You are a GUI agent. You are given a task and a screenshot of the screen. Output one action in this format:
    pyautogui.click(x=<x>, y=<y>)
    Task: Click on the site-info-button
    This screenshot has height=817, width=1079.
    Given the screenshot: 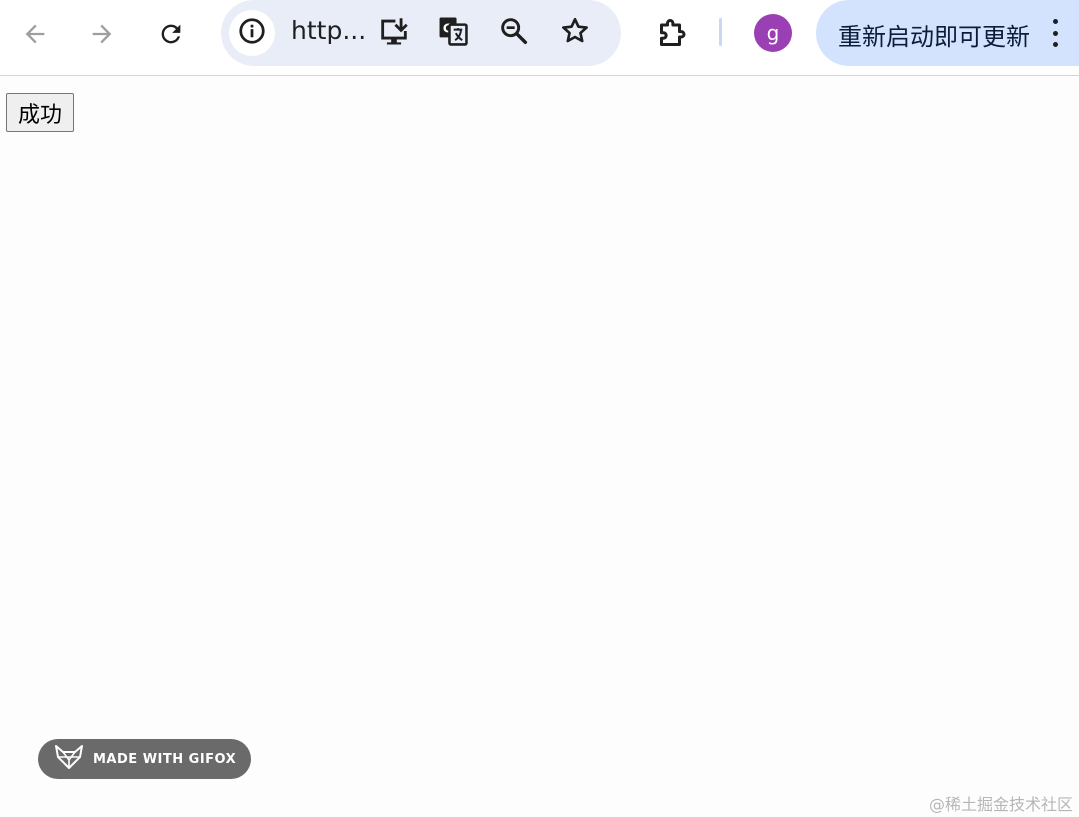 What is the action you would take?
    pyautogui.click(x=252, y=33)
    